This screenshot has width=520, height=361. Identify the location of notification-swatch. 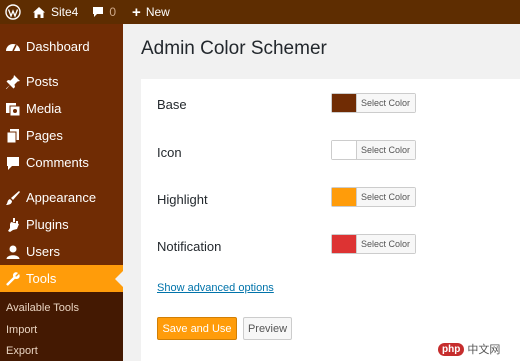
(344, 244).